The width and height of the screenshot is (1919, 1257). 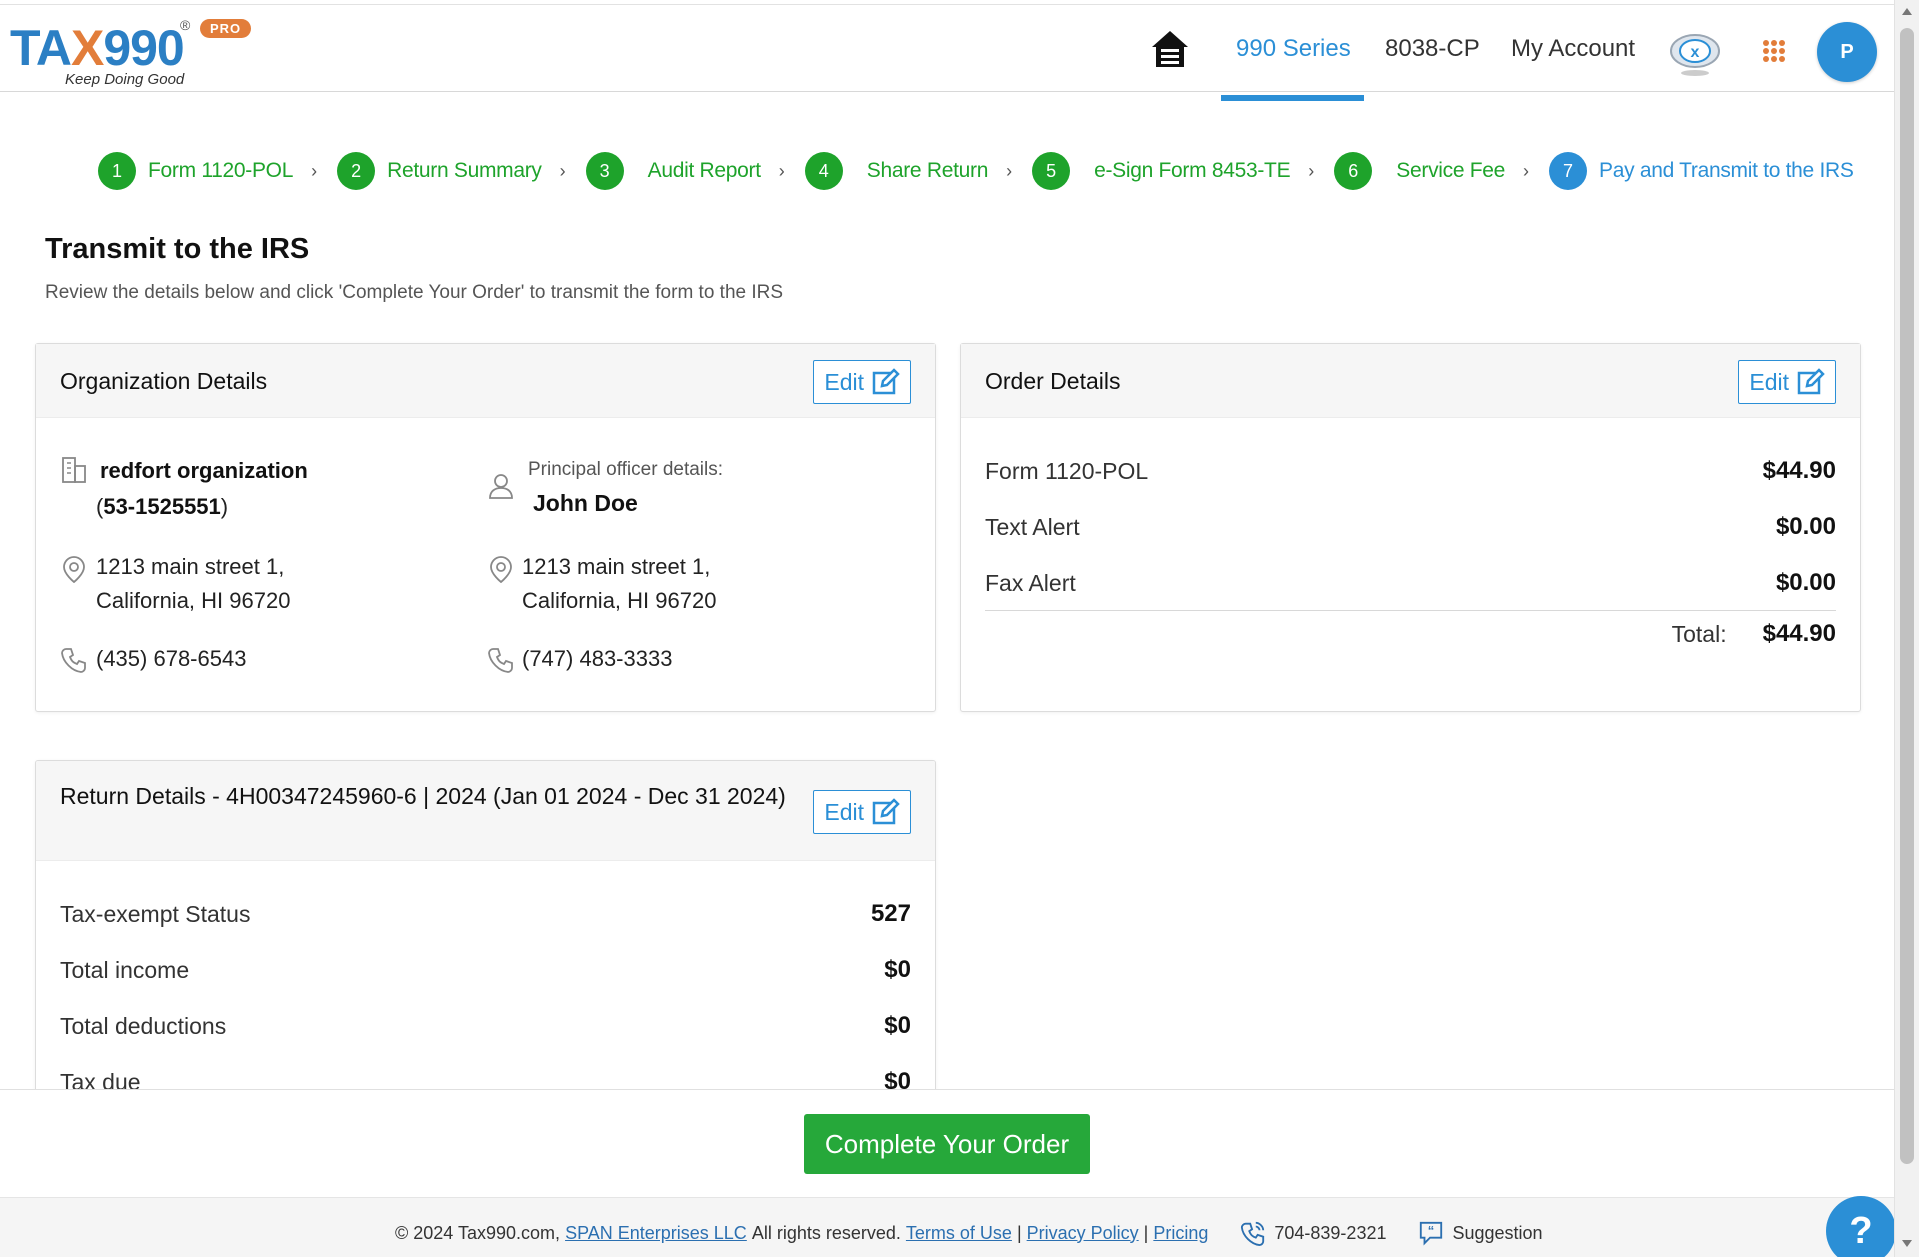 I want to click on order-item-label: Text Alert, so click(x=1032, y=526).